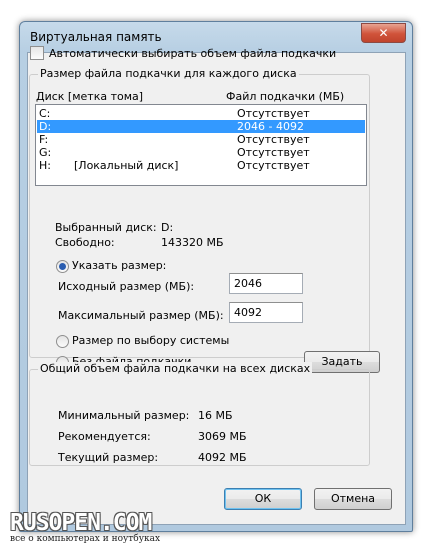  I want to click on cancel-button: Отмена, so click(353, 499).